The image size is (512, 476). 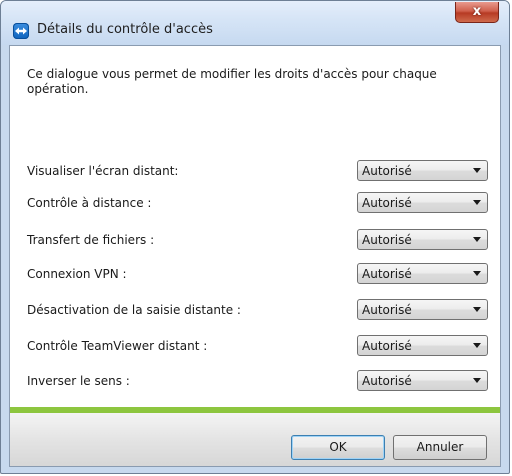 I want to click on file-transfer-select: Autorisé, so click(x=422, y=239).